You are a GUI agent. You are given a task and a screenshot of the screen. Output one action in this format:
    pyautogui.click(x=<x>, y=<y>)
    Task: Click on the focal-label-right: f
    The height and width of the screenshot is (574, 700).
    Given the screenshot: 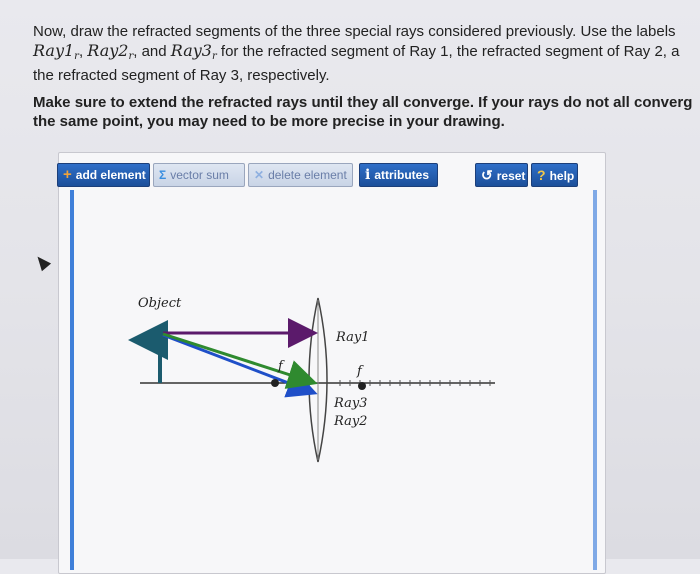 What is the action you would take?
    pyautogui.click(x=360, y=371)
    